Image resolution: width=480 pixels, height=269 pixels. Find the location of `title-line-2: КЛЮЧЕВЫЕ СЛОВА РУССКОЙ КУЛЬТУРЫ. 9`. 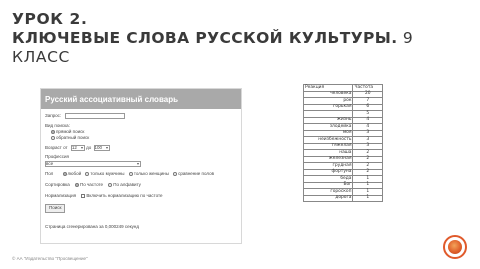

title-line-2: КЛЮЧЕВЫЕ СЛОВА РУССКОЙ КУЛЬТУРЫ. 9 is located at coordinates (240, 38).